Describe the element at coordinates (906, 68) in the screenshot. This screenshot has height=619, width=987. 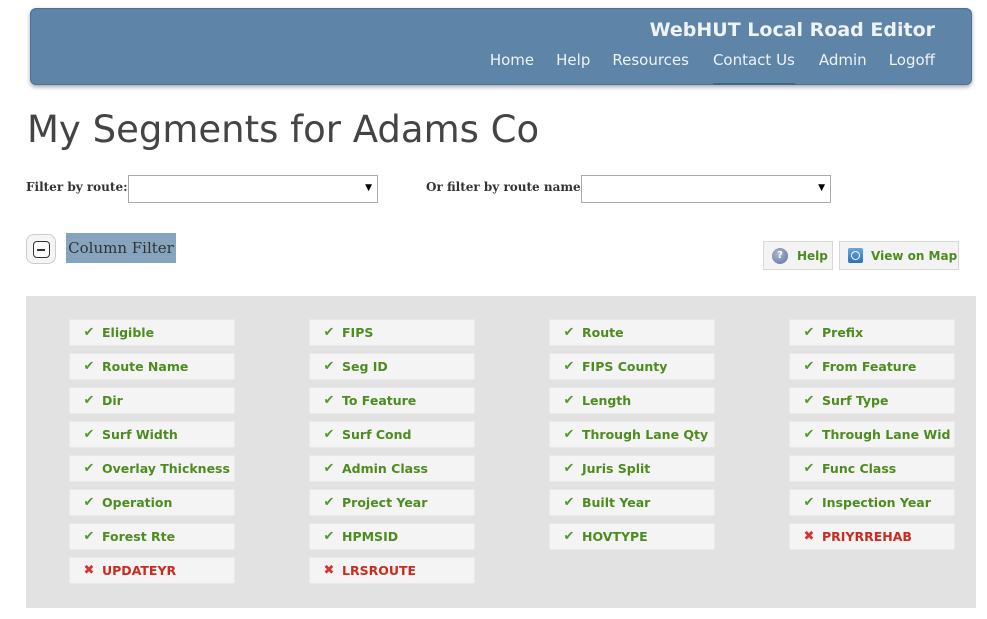
I see `nav-logoff: Logoff` at that location.